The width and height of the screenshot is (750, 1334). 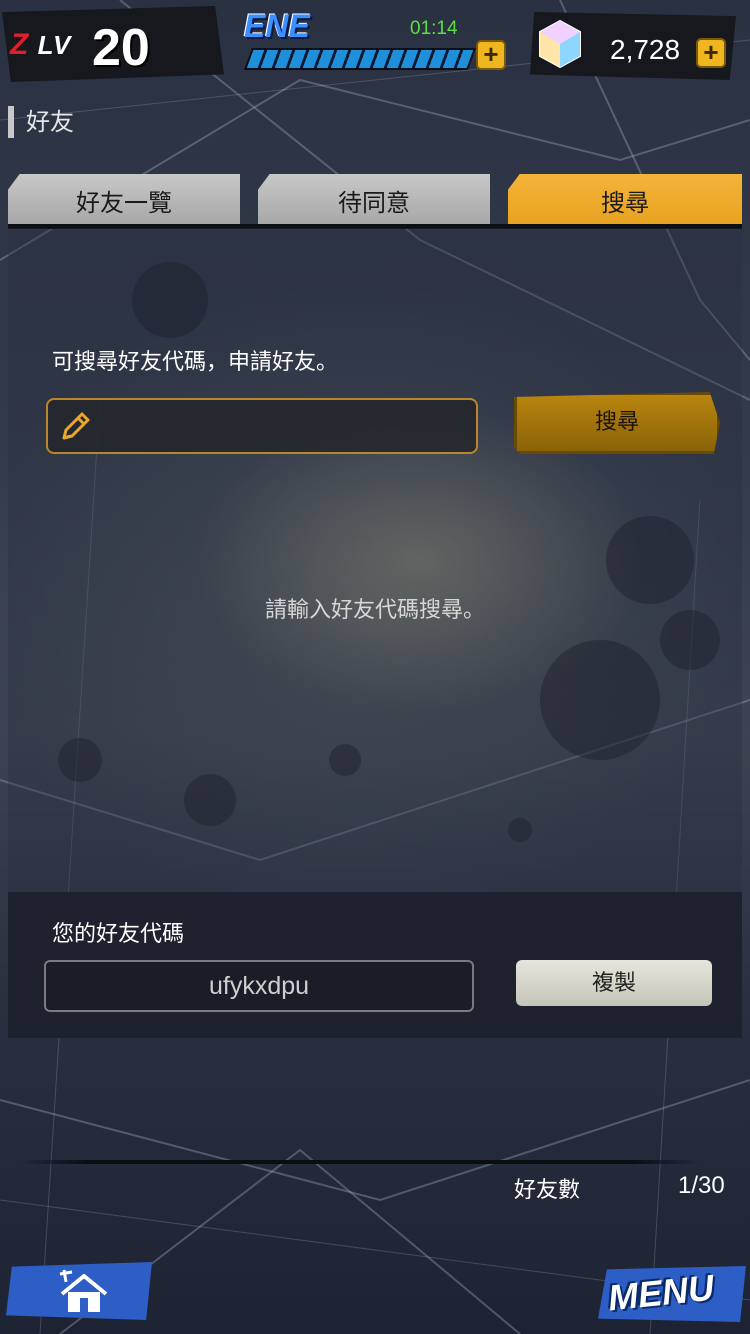 I want to click on tab-search: 搜尋, so click(x=625, y=200).